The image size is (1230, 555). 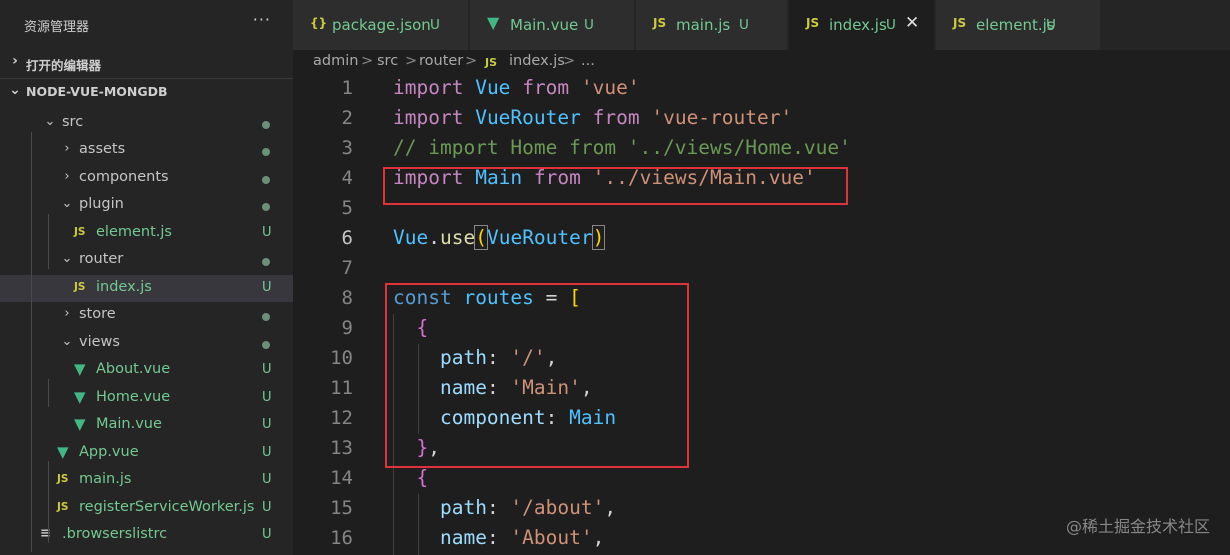 I want to click on line-number: 16, so click(x=341, y=538).